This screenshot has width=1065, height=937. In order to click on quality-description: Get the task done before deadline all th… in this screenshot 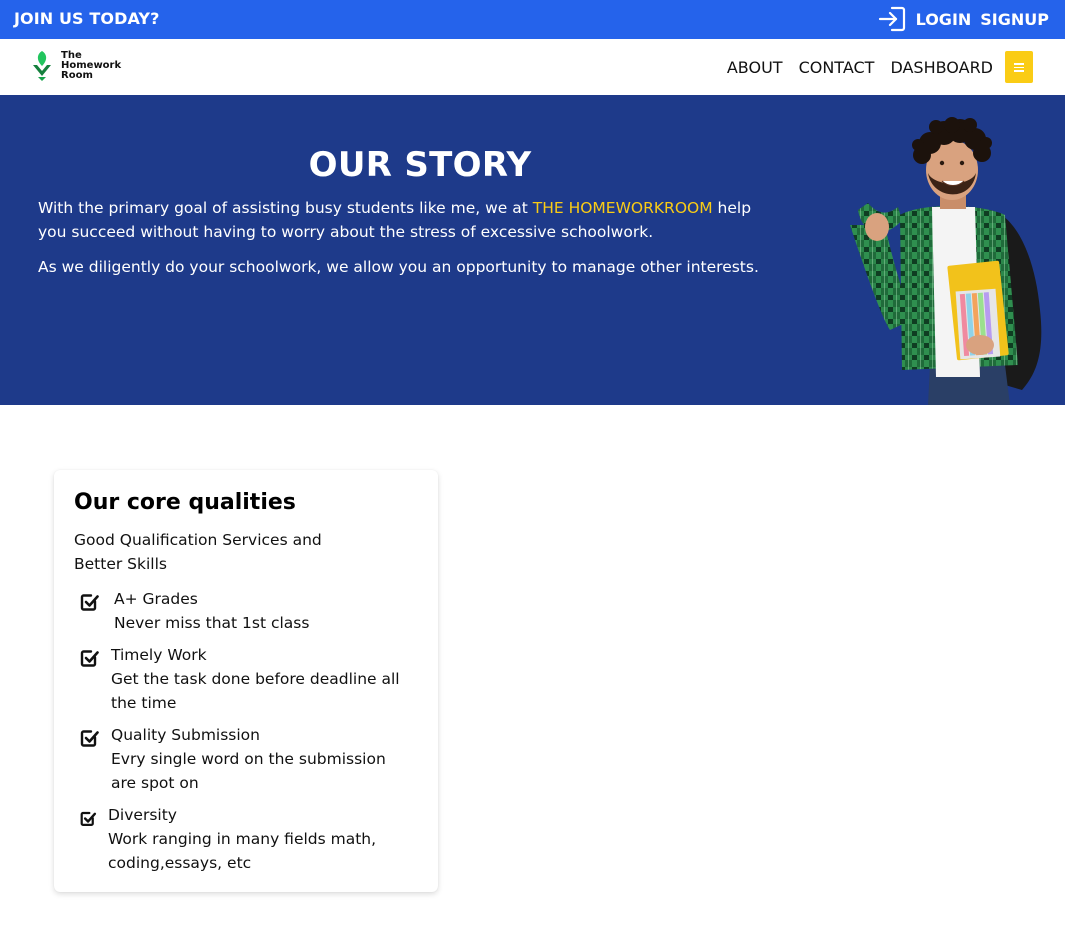, I will do `click(255, 691)`.